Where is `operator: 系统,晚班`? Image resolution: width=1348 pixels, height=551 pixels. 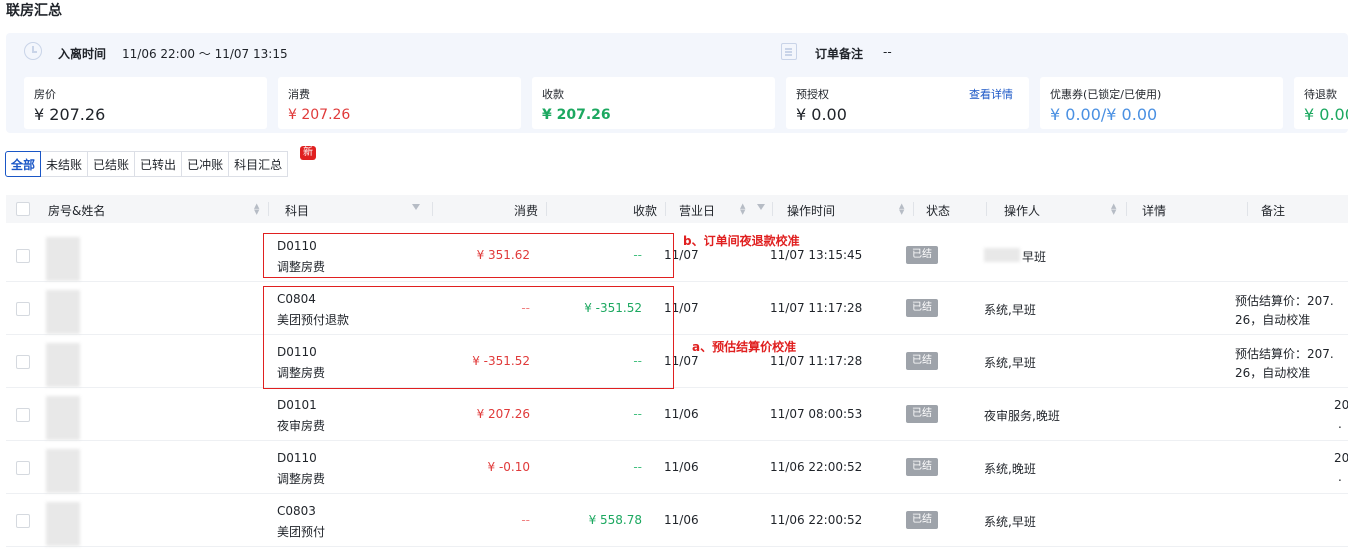
operator: 系统,晚班 is located at coordinates (1010, 469).